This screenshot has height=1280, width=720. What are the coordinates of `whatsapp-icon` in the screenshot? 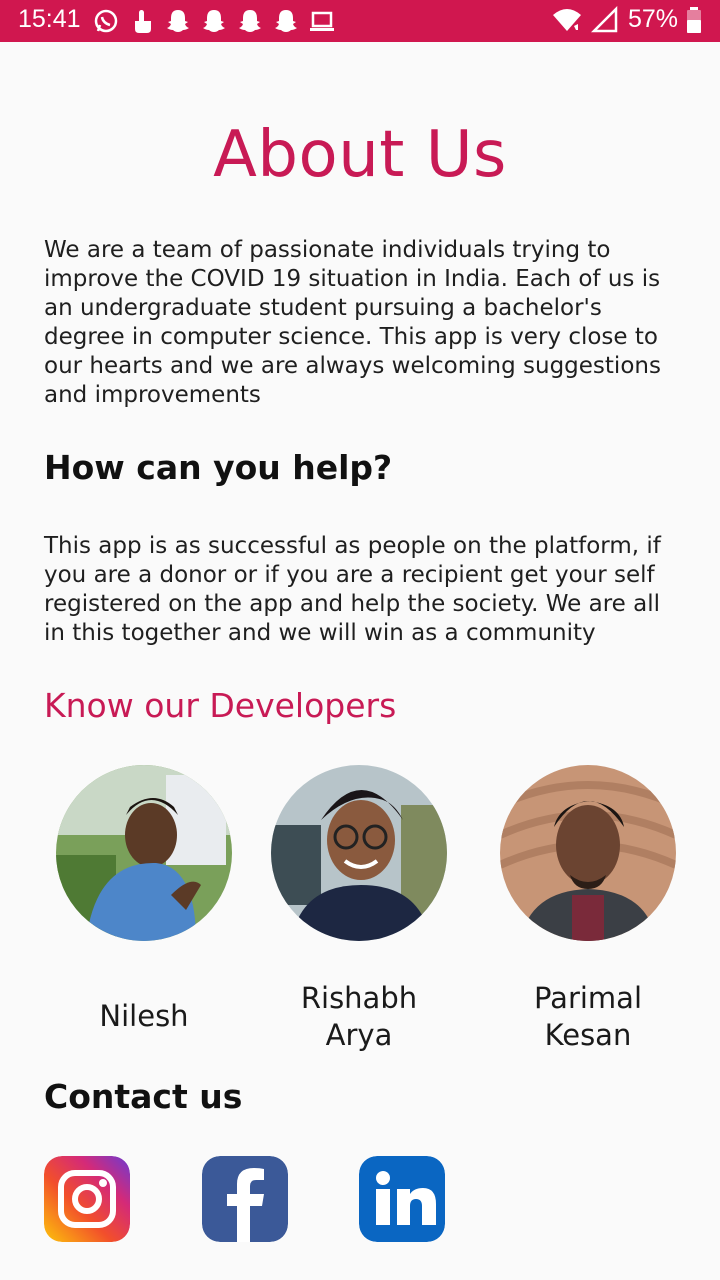 It's located at (106, 21).